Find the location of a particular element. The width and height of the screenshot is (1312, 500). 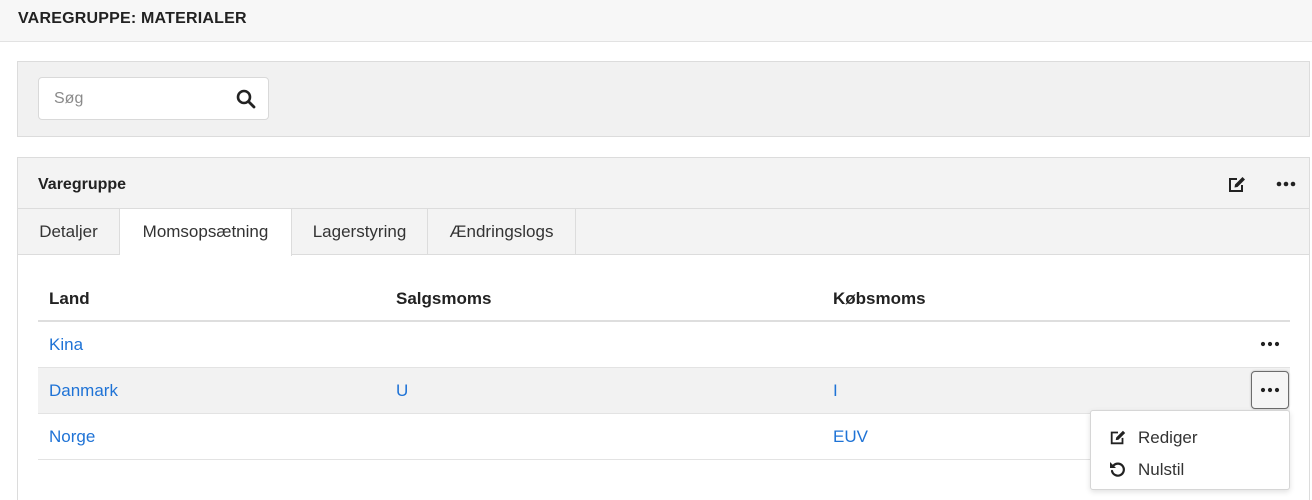

cell-salgsmoms: U is located at coordinates (402, 391).